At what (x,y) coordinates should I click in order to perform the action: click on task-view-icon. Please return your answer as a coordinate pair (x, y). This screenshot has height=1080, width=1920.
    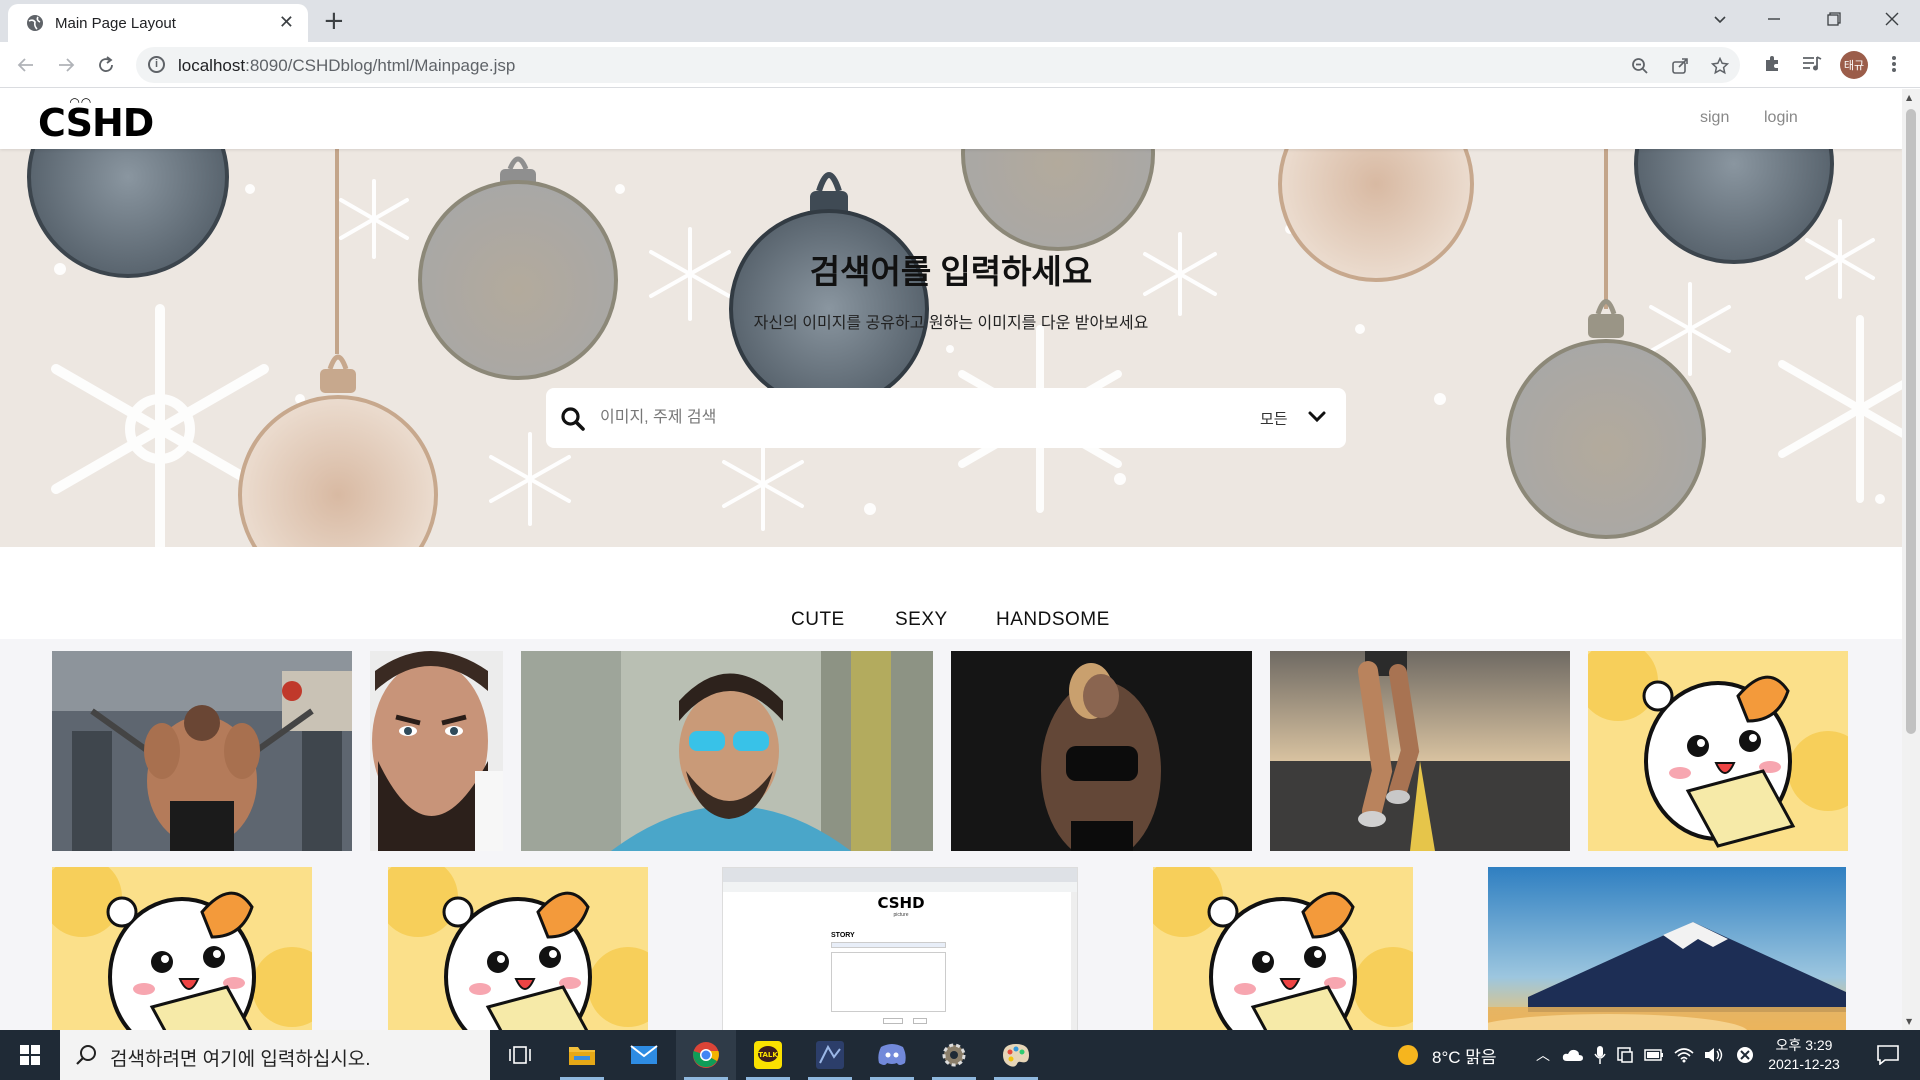
    Looking at the image, I should click on (520, 1055).